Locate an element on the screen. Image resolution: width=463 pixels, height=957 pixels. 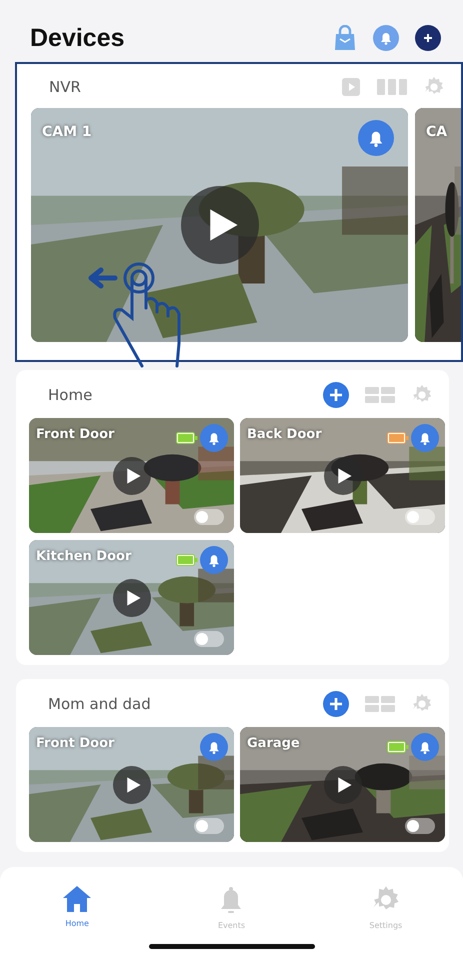
group-name: Home is located at coordinates (70, 395).